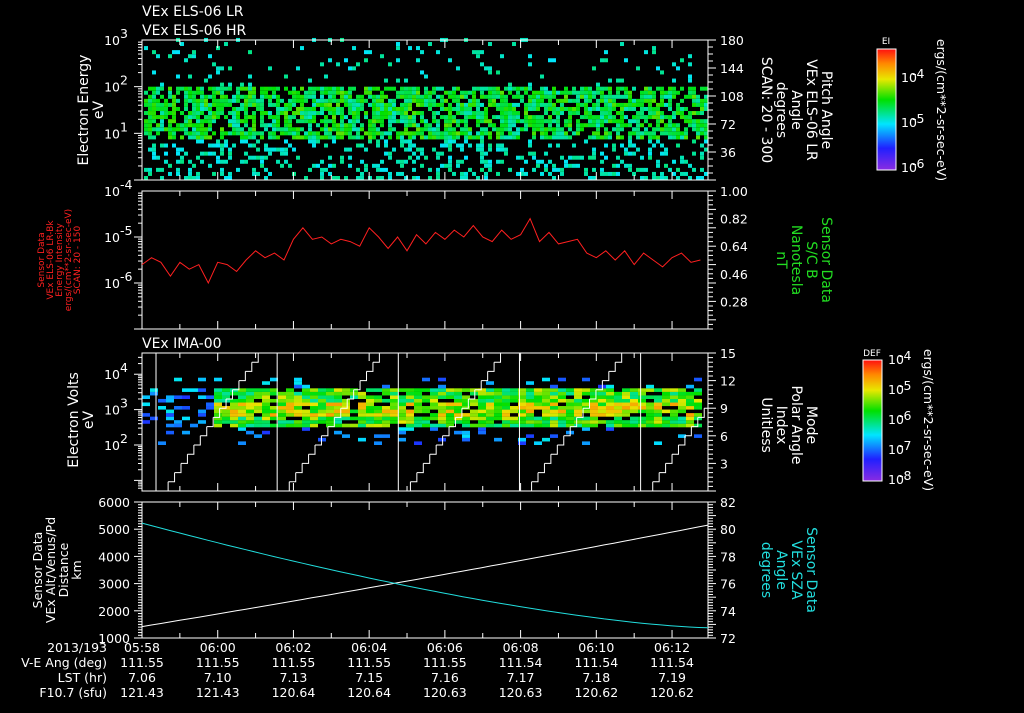 This screenshot has width=1024, height=713. Describe the element at coordinates (417, 570) in the screenshot. I see `panel-altitude-sza: 600050004000300020001000828078767472` at that location.